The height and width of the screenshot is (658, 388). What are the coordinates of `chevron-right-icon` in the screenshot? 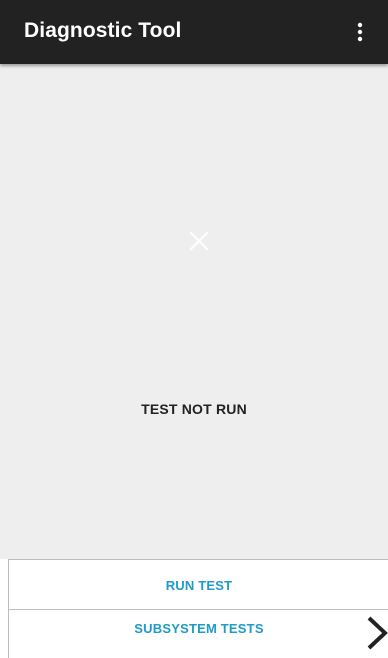 It's located at (377, 633).